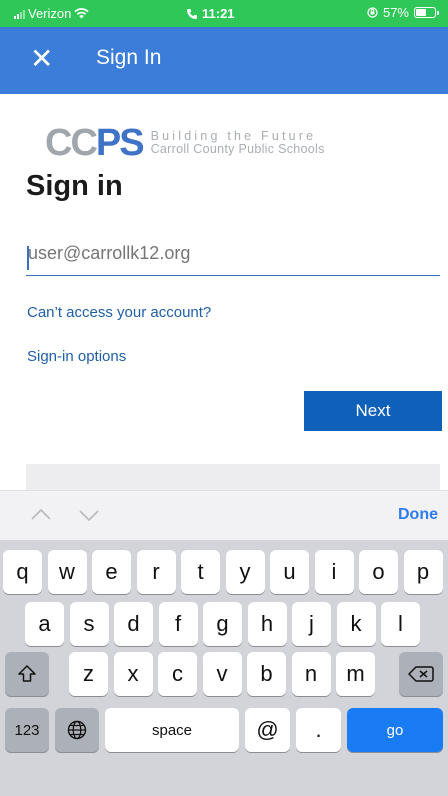 The image size is (448, 796). I want to click on phone-icon, so click(192, 13).